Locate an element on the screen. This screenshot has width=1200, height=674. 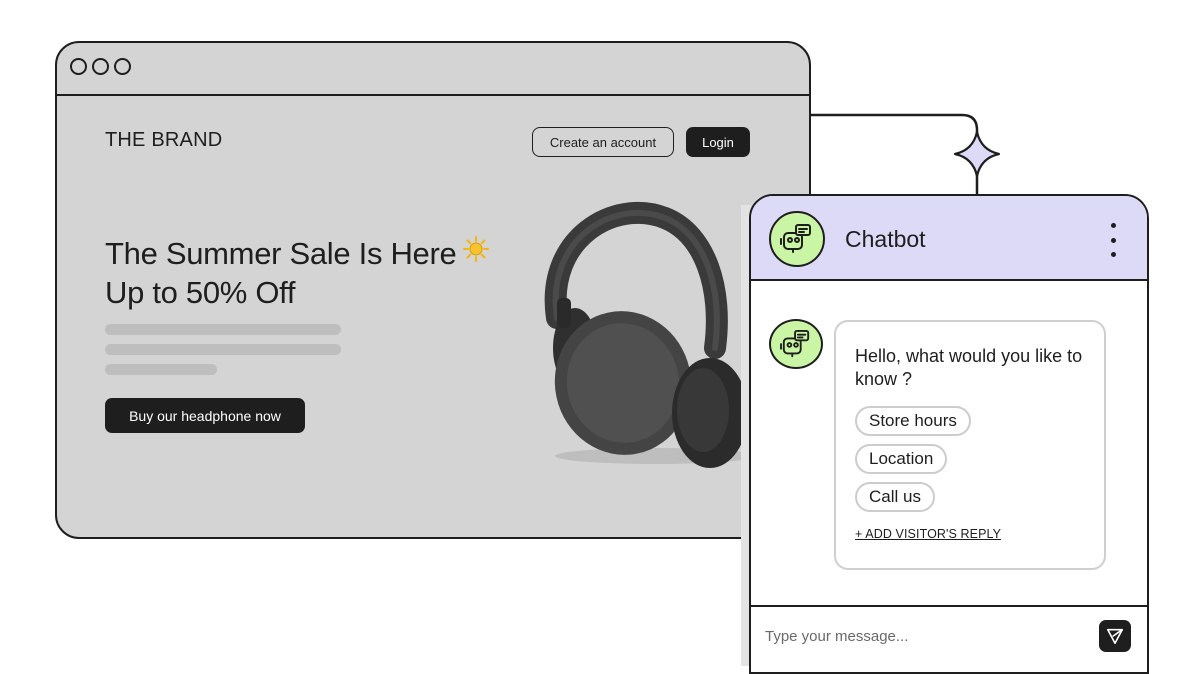
chat-input-bar is located at coordinates (949, 636).